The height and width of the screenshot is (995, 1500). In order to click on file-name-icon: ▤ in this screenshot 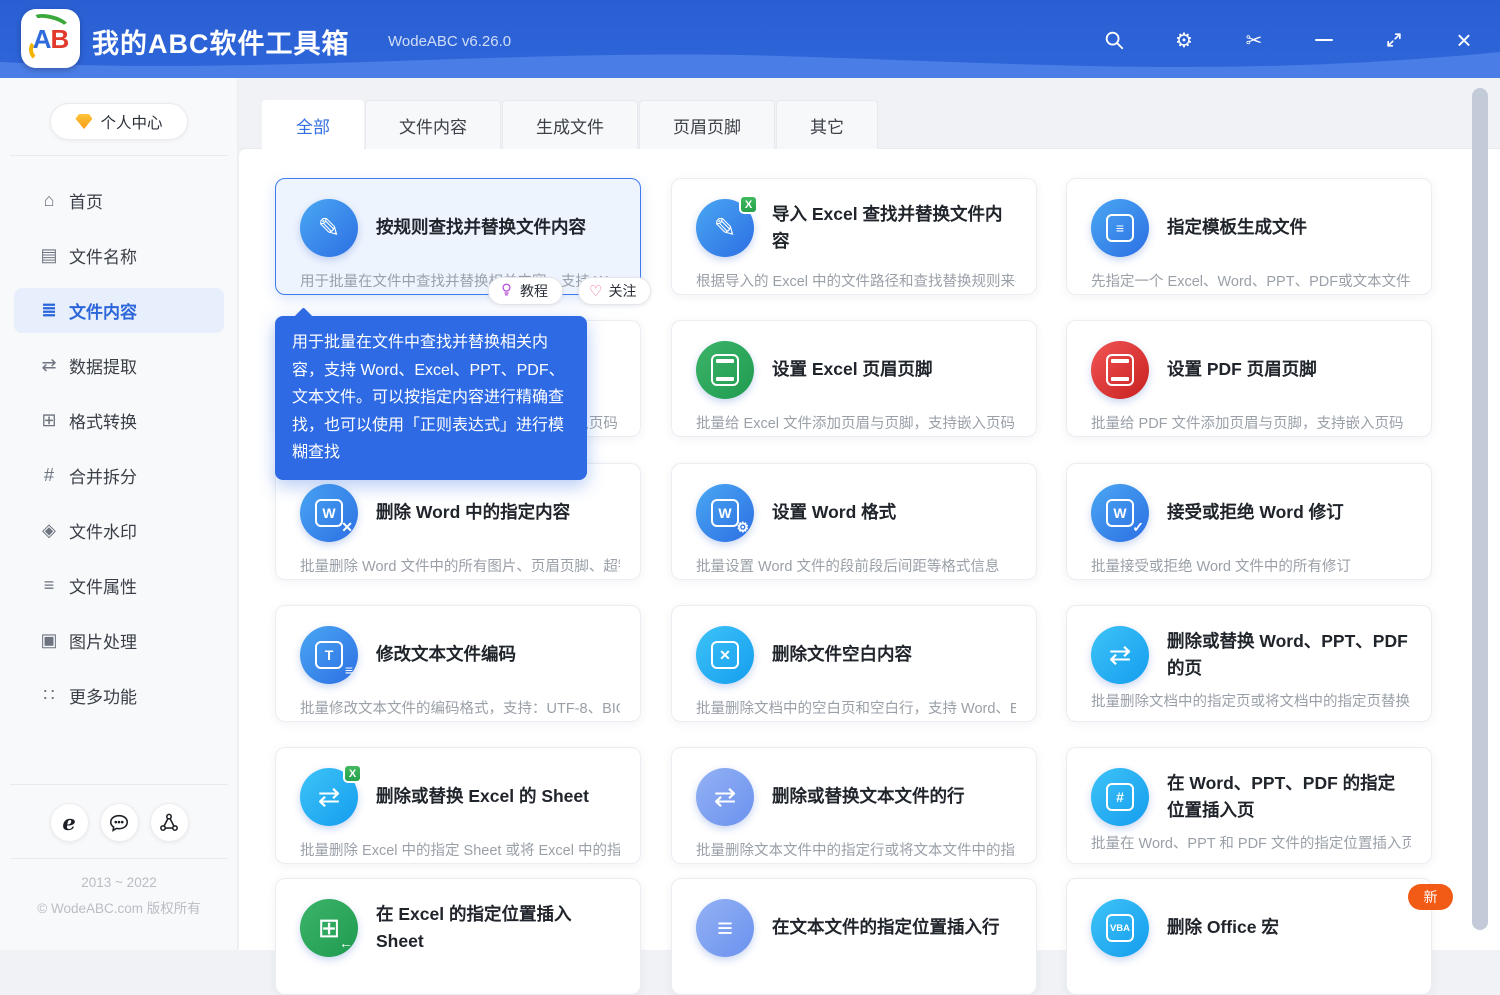, I will do `click(49, 255)`.